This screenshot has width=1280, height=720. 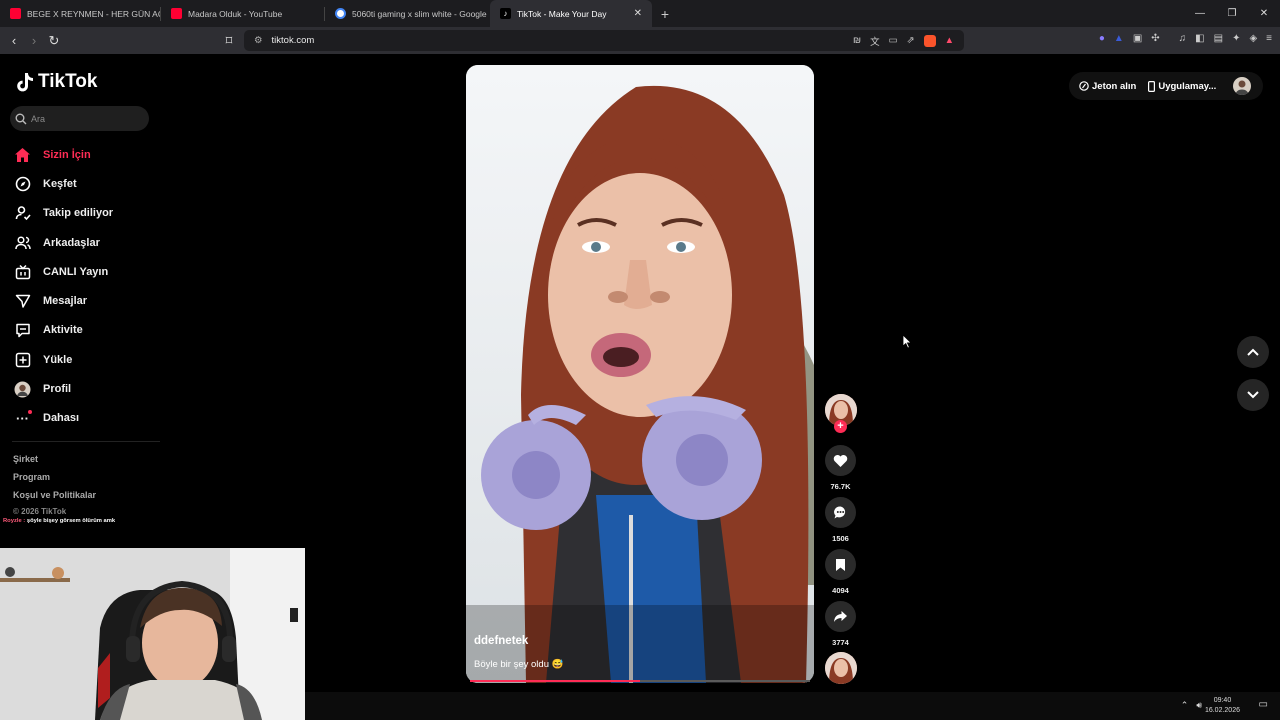 I want to click on footer-link-program: Program, so click(x=31, y=477).